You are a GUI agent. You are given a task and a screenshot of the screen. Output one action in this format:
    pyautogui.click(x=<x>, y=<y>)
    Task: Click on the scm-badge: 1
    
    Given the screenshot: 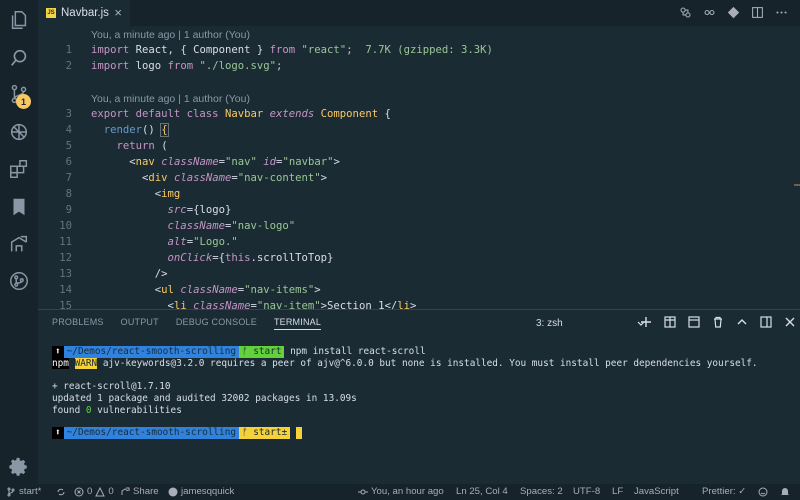 What is the action you would take?
    pyautogui.click(x=23, y=101)
    